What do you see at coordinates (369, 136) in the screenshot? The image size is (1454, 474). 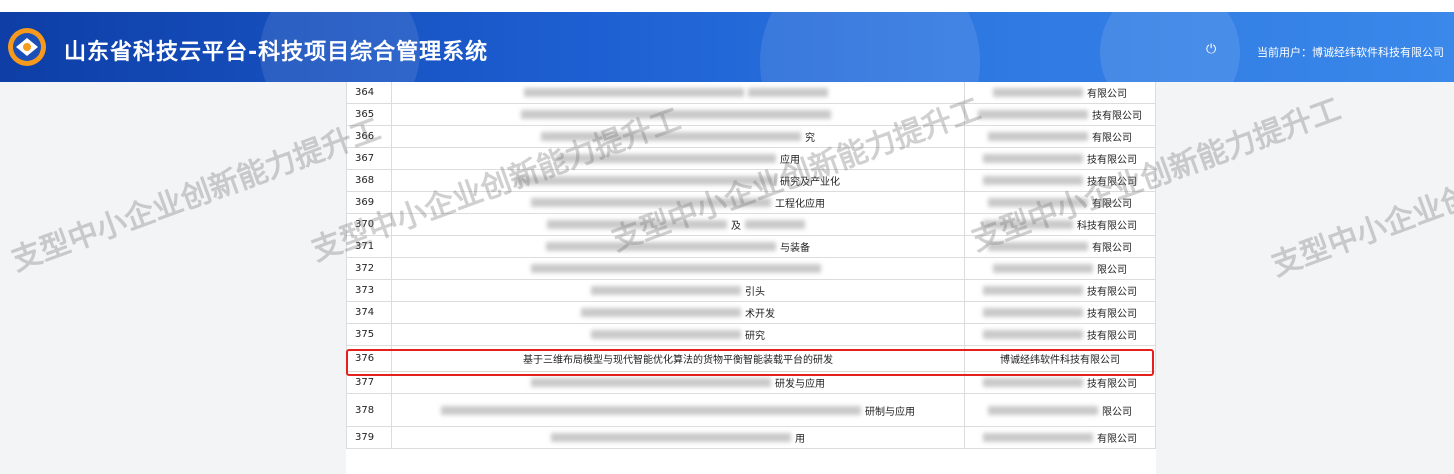 I see `row-number: 366` at bounding box center [369, 136].